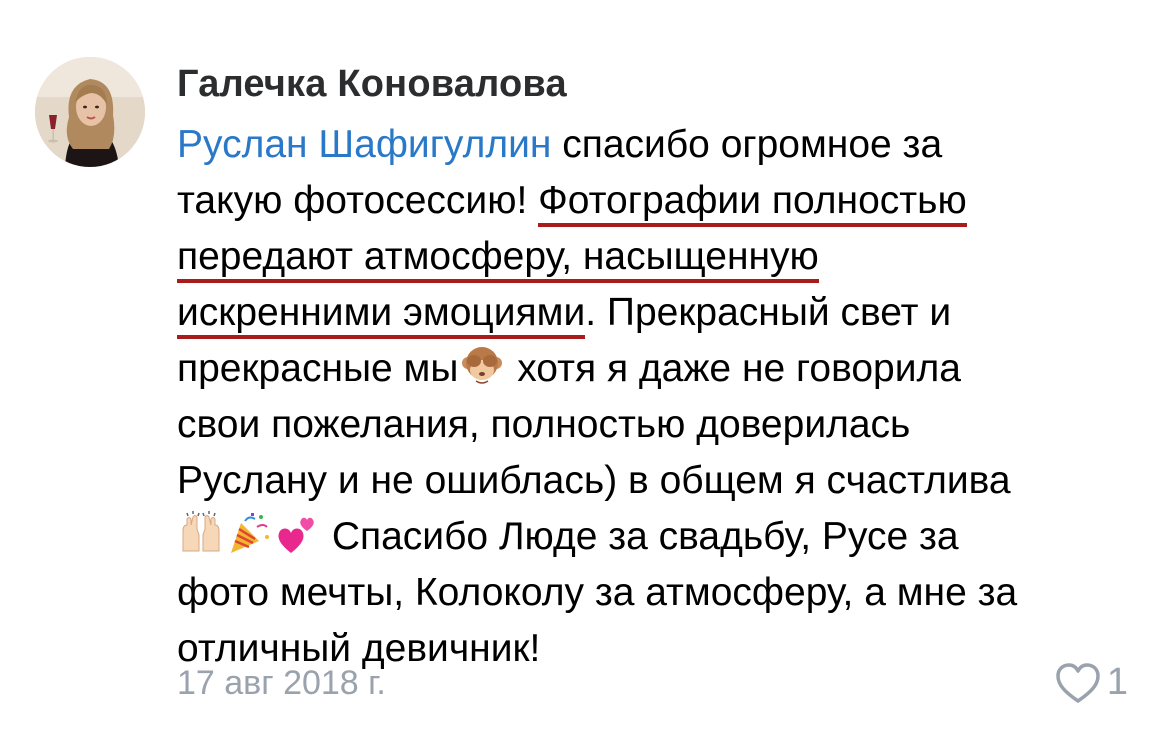 The height and width of the screenshot is (743, 1170). I want to click on avatar, so click(90, 112).